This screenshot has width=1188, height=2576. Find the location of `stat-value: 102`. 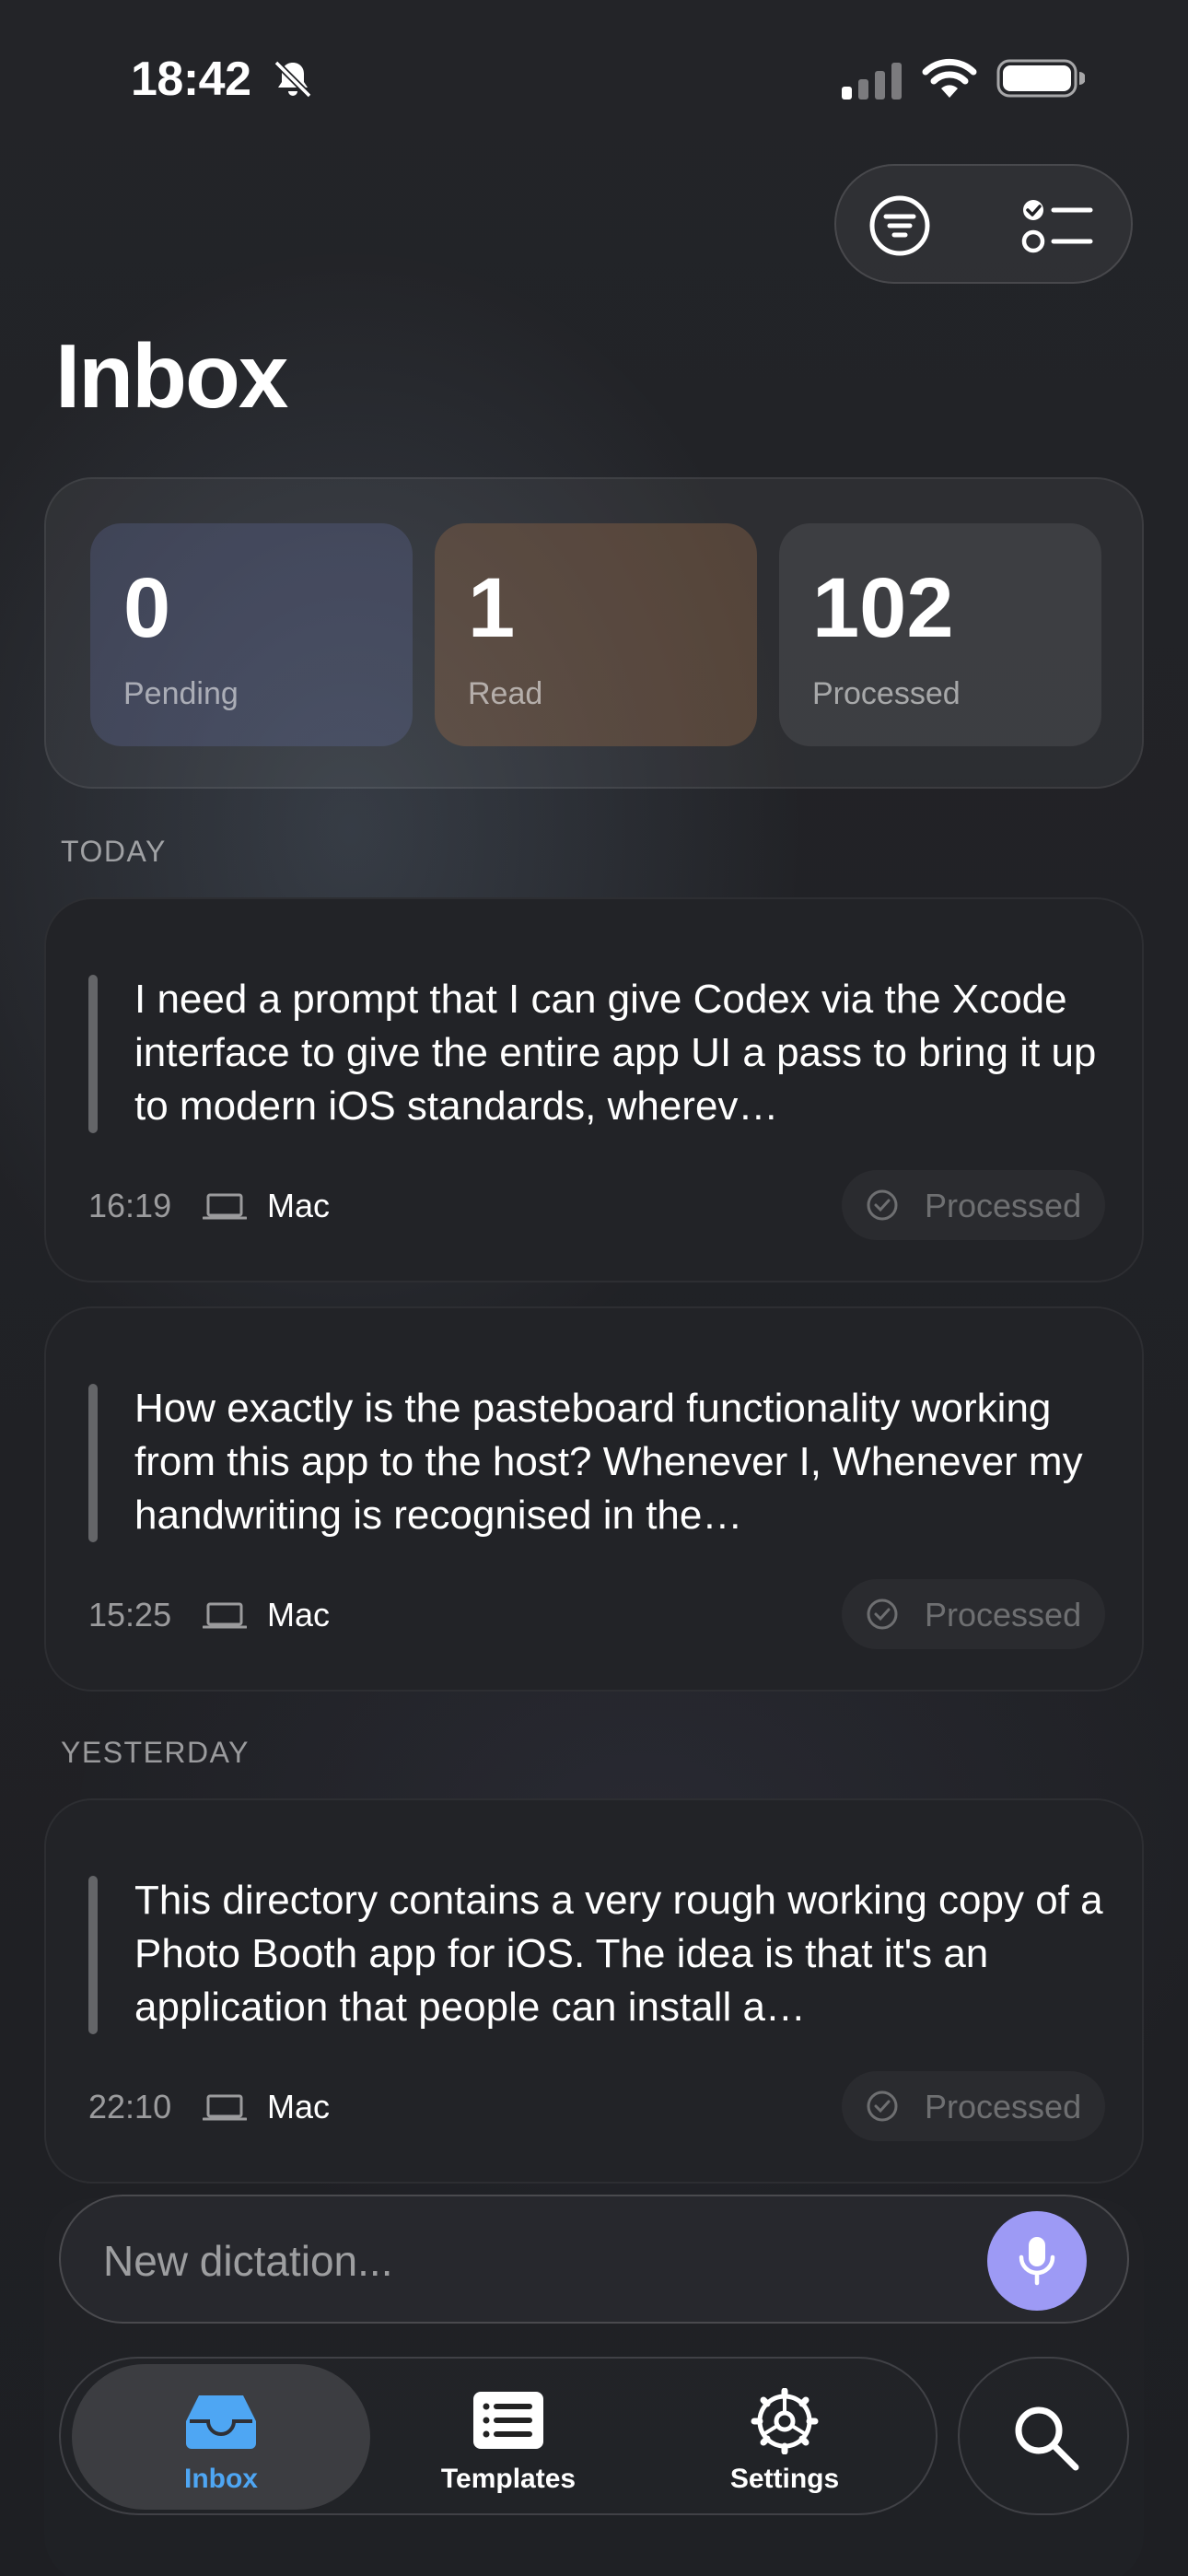

stat-value: 102 is located at coordinates (883, 608).